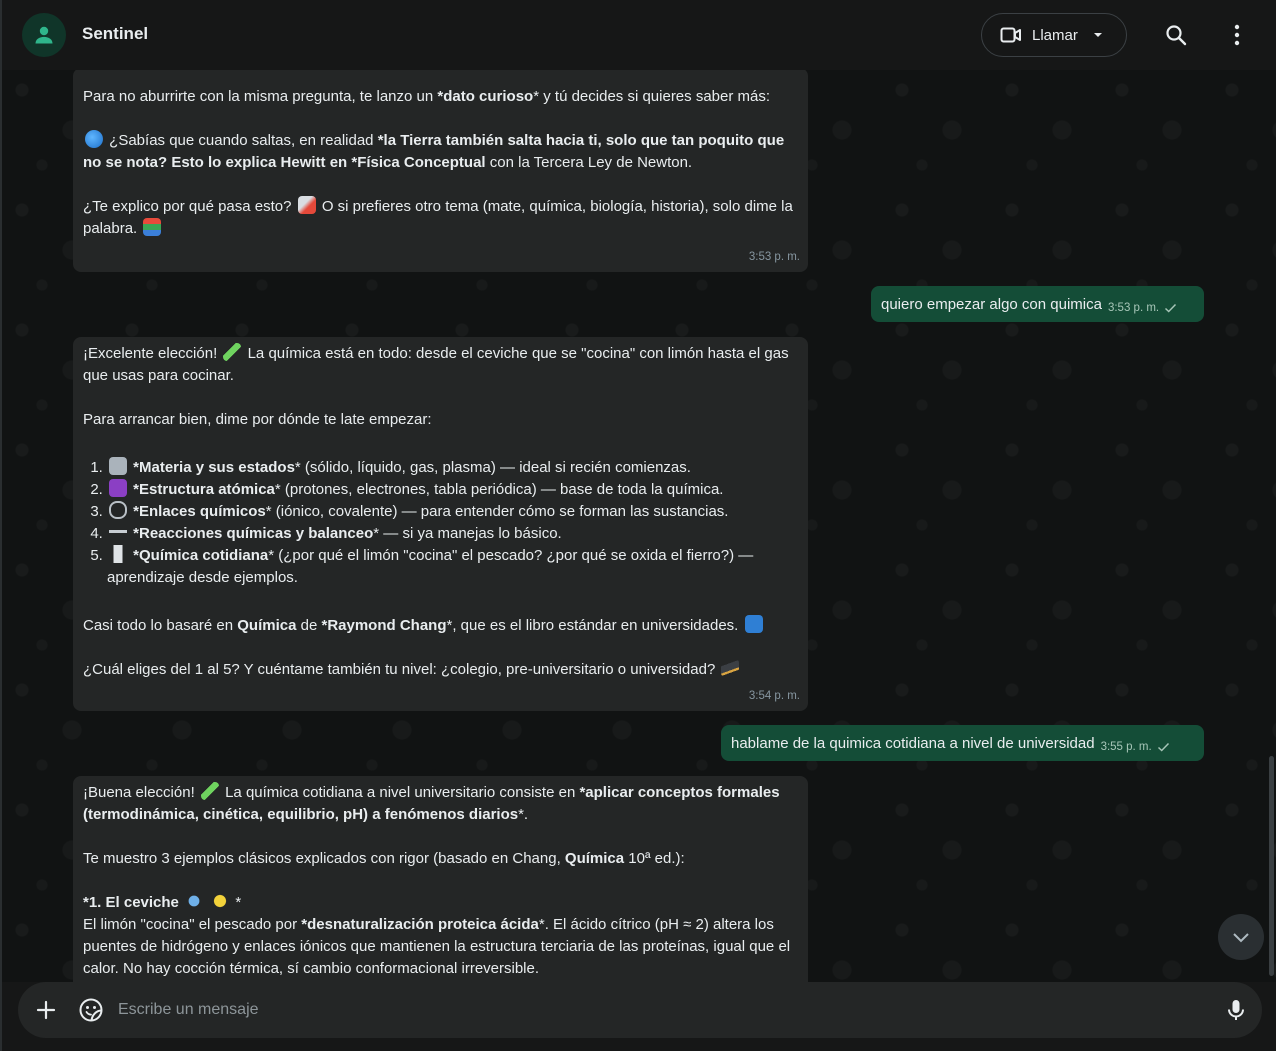  I want to click on message-input, so click(658, 1010).